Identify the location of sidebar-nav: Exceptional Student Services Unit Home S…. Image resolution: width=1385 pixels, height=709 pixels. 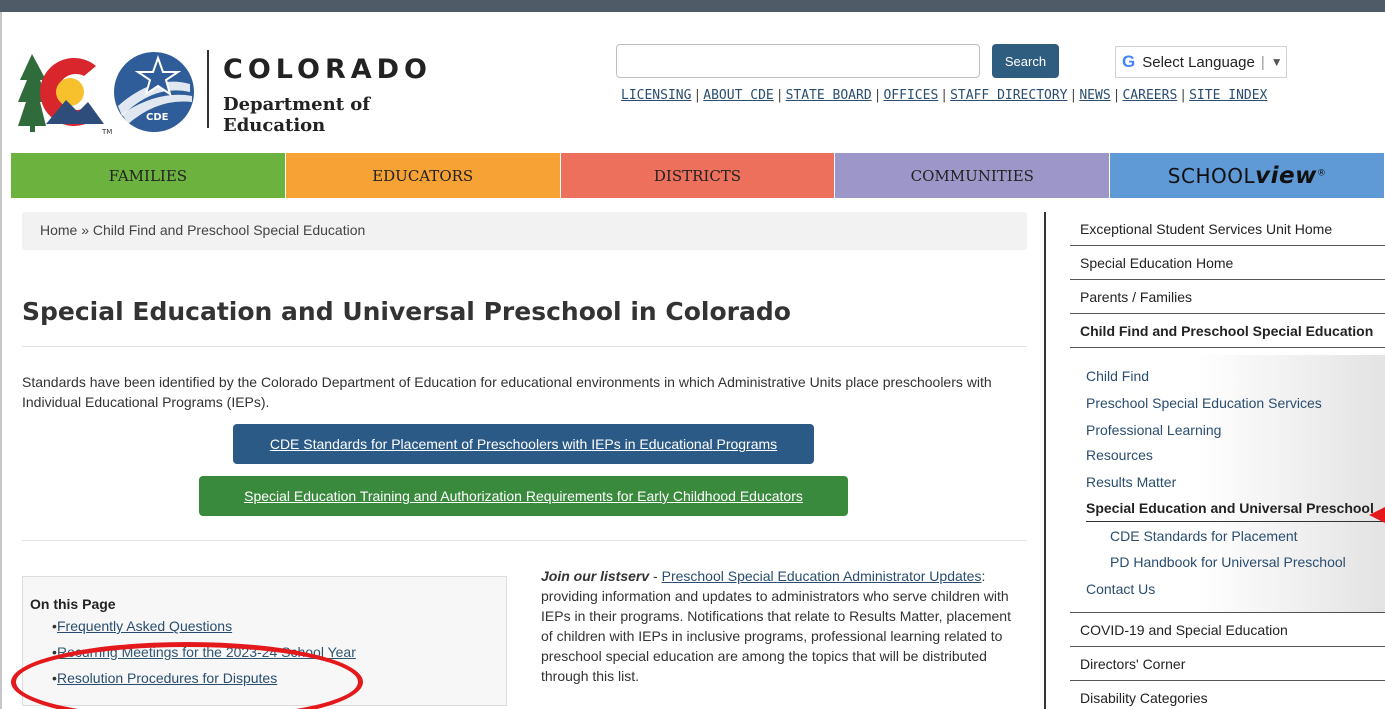
(1227, 280).